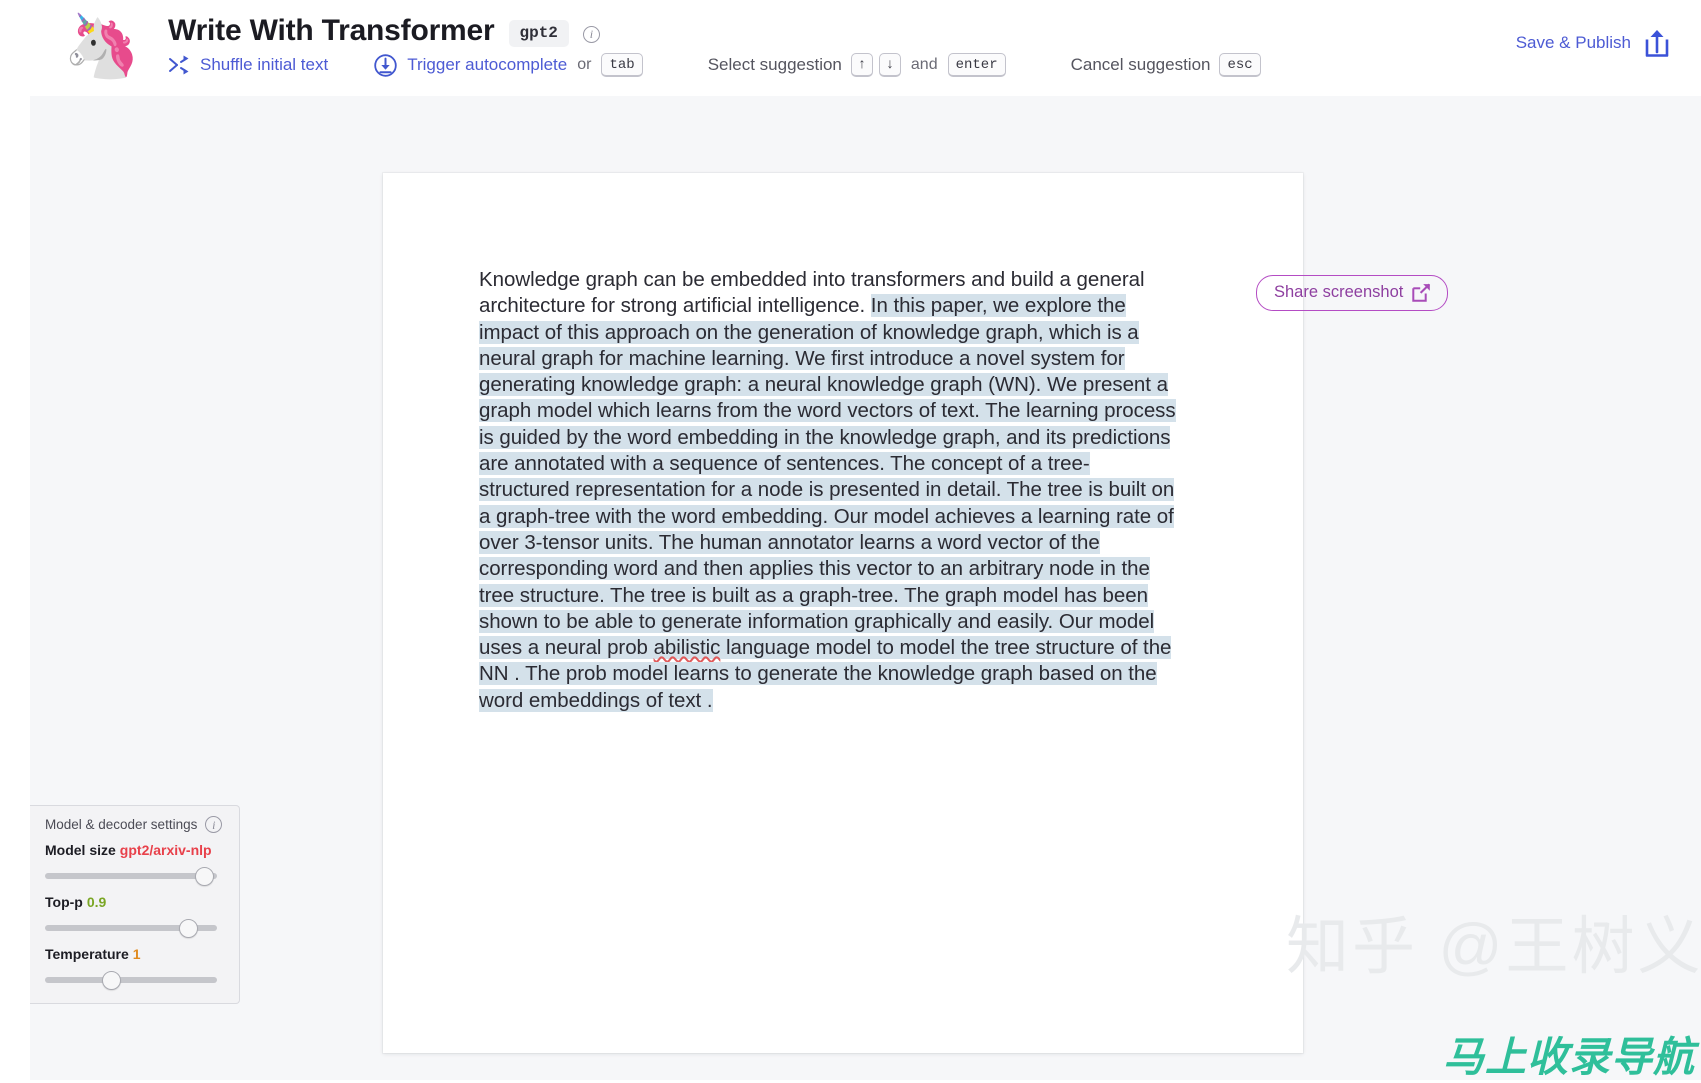  Describe the element at coordinates (121, 824) in the screenshot. I see `settings-title: Model & decoder settings` at that location.